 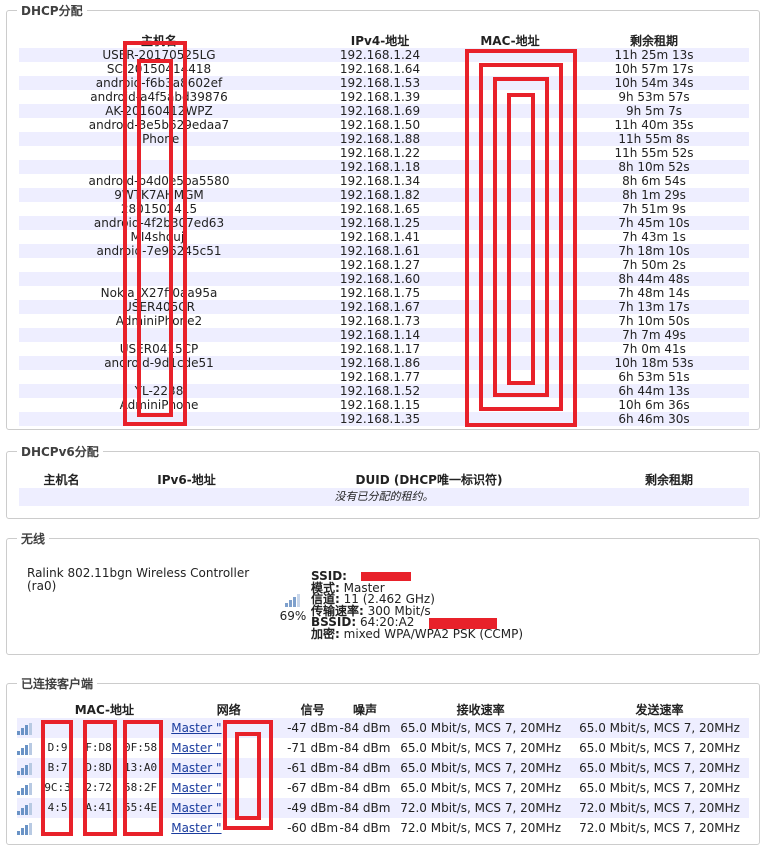 What do you see at coordinates (380, 363) in the screenshot?
I see `ipv4-cell: 192.168.1.86` at bounding box center [380, 363].